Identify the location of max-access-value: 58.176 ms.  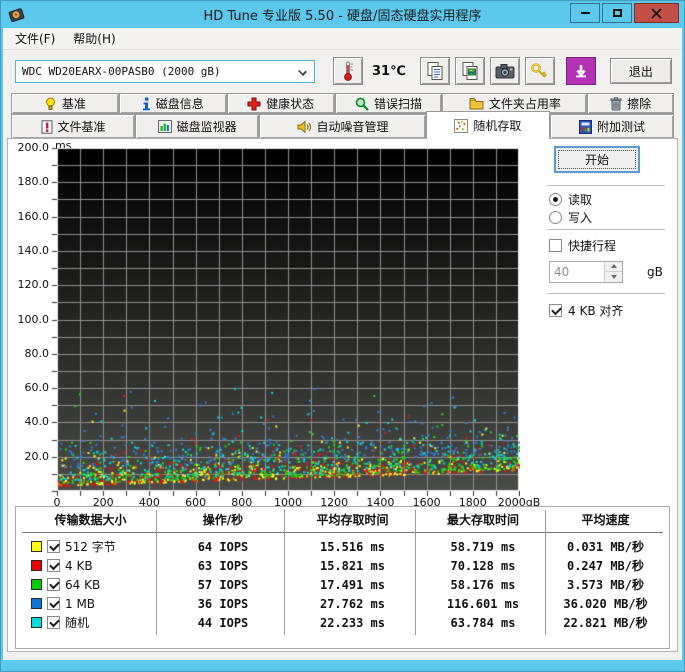
(483, 584).